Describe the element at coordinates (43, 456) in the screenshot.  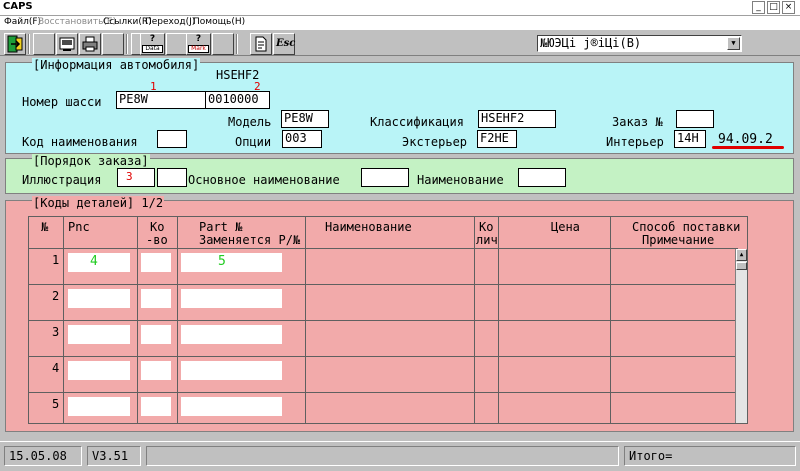
I see `status-date: 15.05.08` at that location.